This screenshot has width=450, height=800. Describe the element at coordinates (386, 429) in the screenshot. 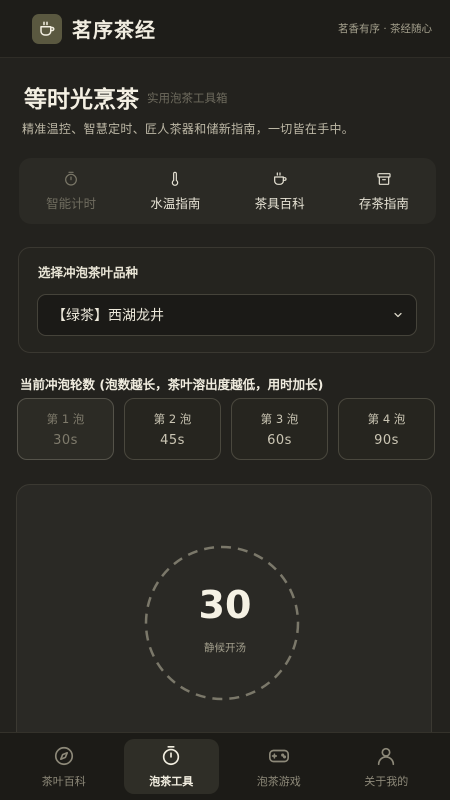

I see `round-button-4: 第 4 泡 90s` at that location.